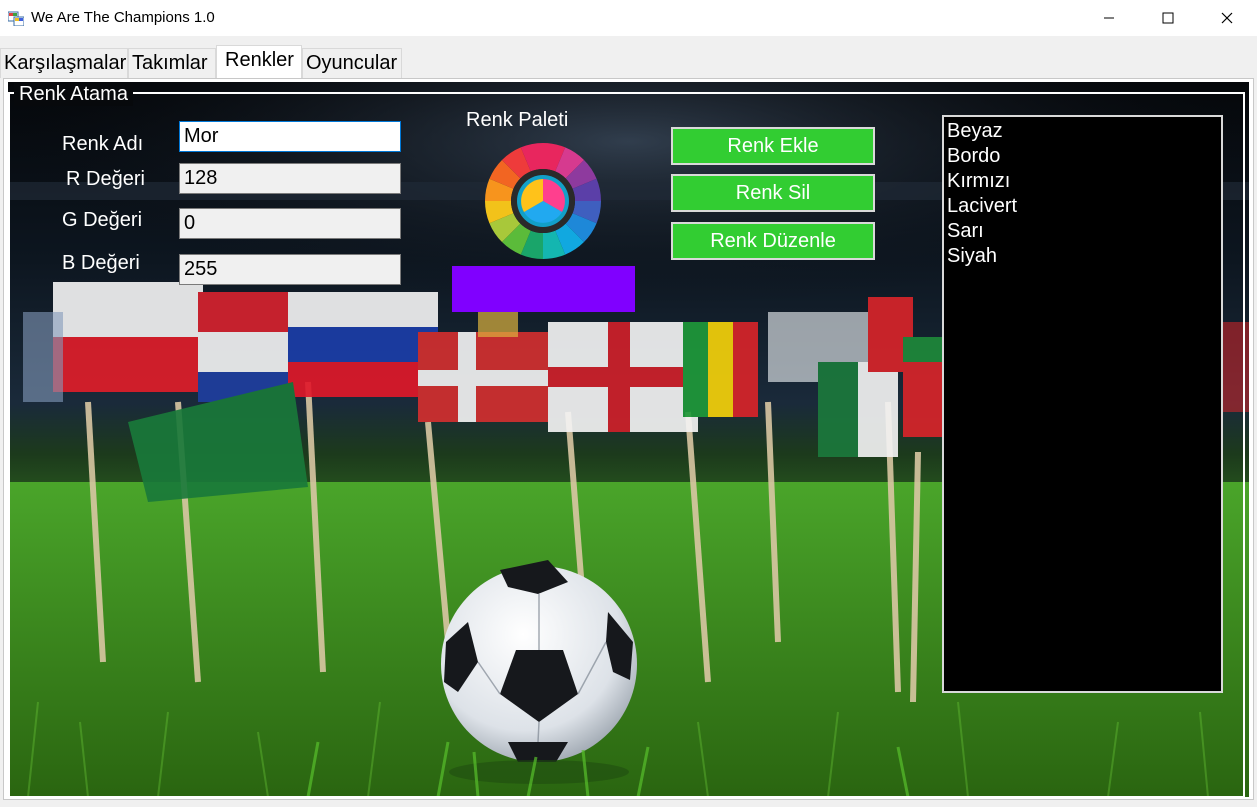  I want to click on tab-strip: Karşılaşmalar Takımlar Renkler Oyuncular, so click(628, 58).